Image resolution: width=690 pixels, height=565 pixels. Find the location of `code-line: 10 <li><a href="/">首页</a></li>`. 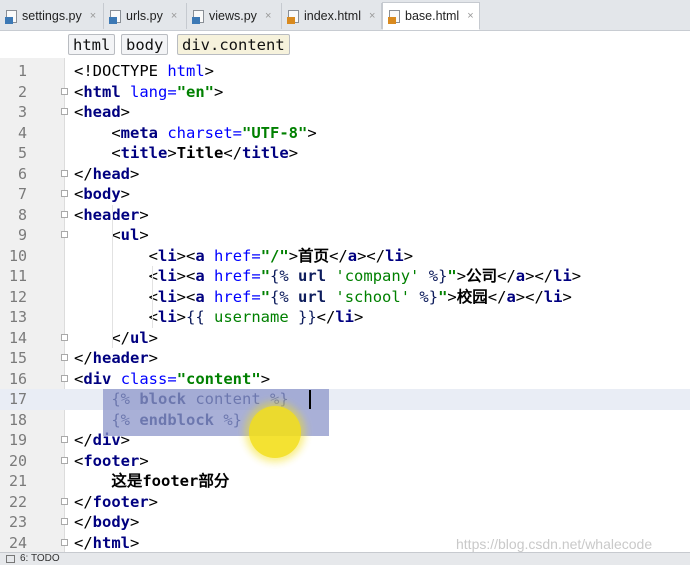

code-line: 10 <li><a href="/">首页</a></li> is located at coordinates (345, 256).